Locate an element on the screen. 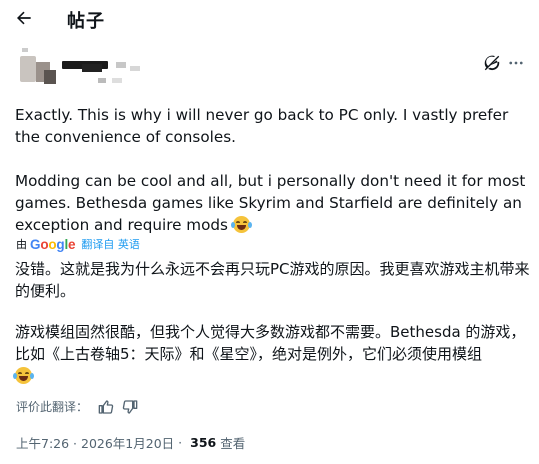 The width and height of the screenshot is (539, 464). rate-translation: 评价此翻译： is located at coordinates (77, 406).